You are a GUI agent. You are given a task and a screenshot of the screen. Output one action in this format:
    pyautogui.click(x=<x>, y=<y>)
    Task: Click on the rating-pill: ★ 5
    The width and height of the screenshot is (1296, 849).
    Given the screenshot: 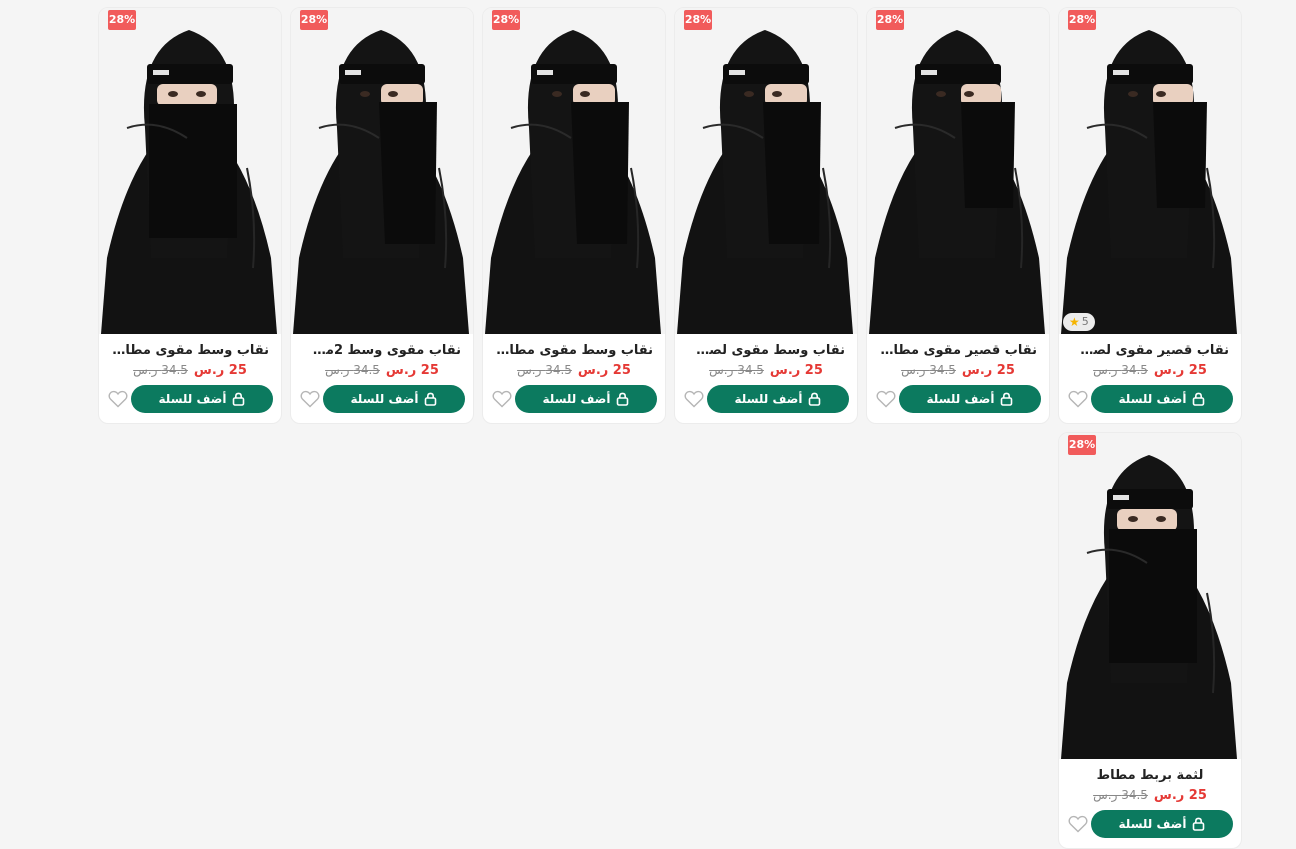 What is the action you would take?
    pyautogui.click(x=1079, y=322)
    